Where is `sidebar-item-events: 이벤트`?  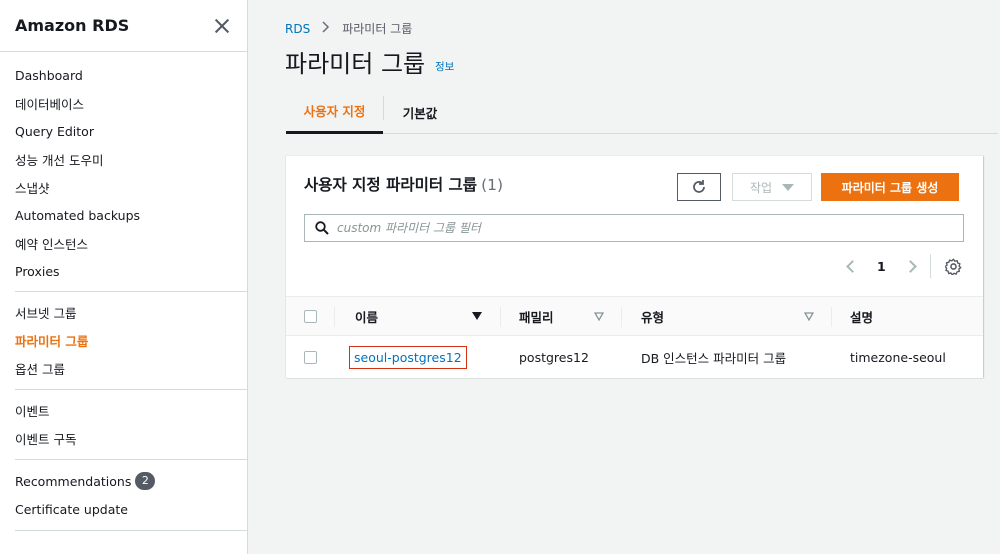
sidebar-item-events: 이벤트 is located at coordinates (131, 410).